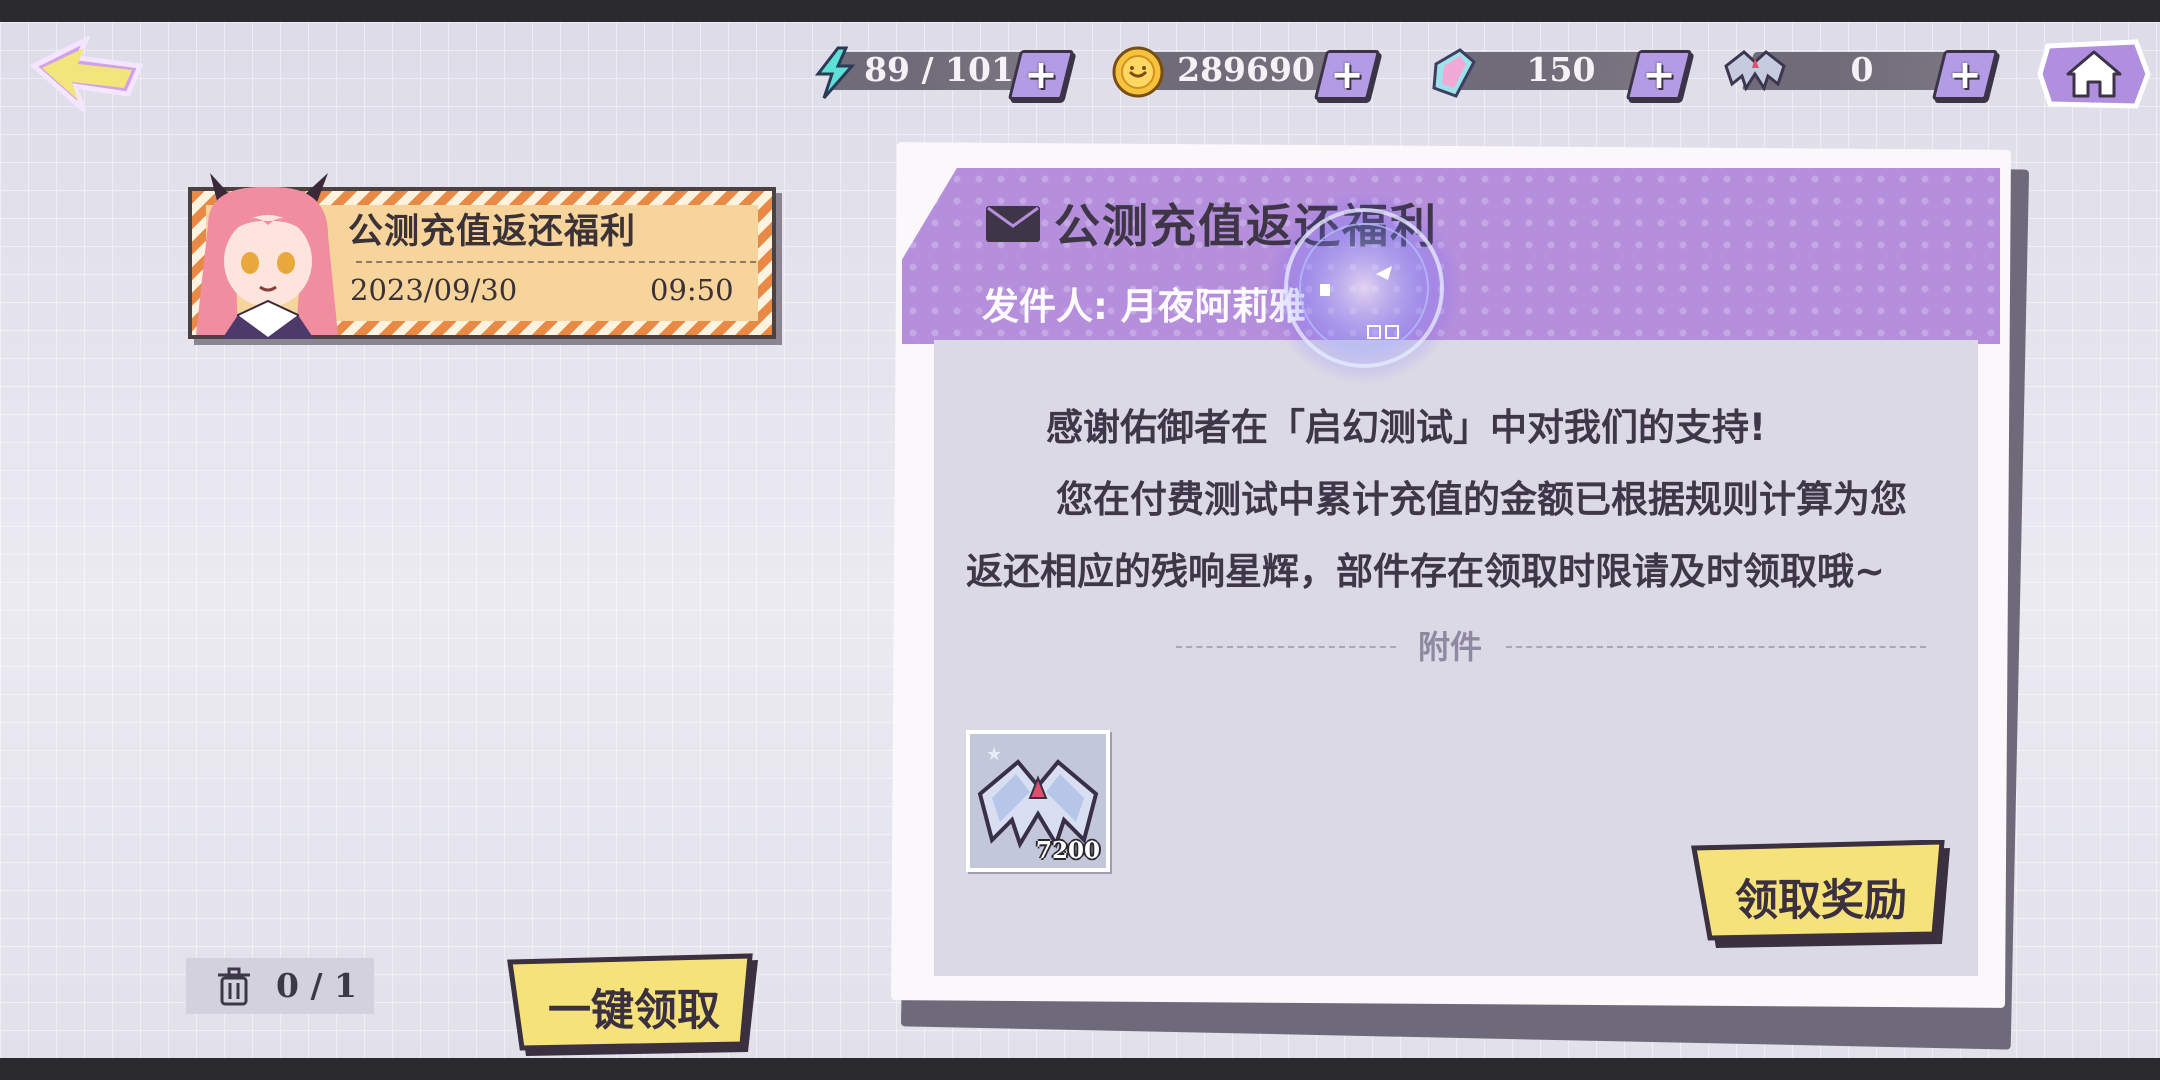 The image size is (2160, 1080). Describe the element at coordinates (1013, 224) in the screenshot. I see `envelope-icon` at that location.